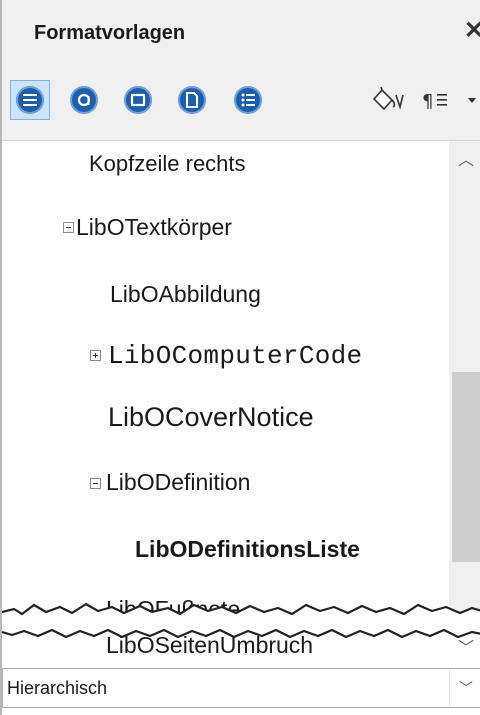  What do you see at coordinates (466, 646) in the screenshot?
I see `scroll-down-icon: ﹀` at bounding box center [466, 646].